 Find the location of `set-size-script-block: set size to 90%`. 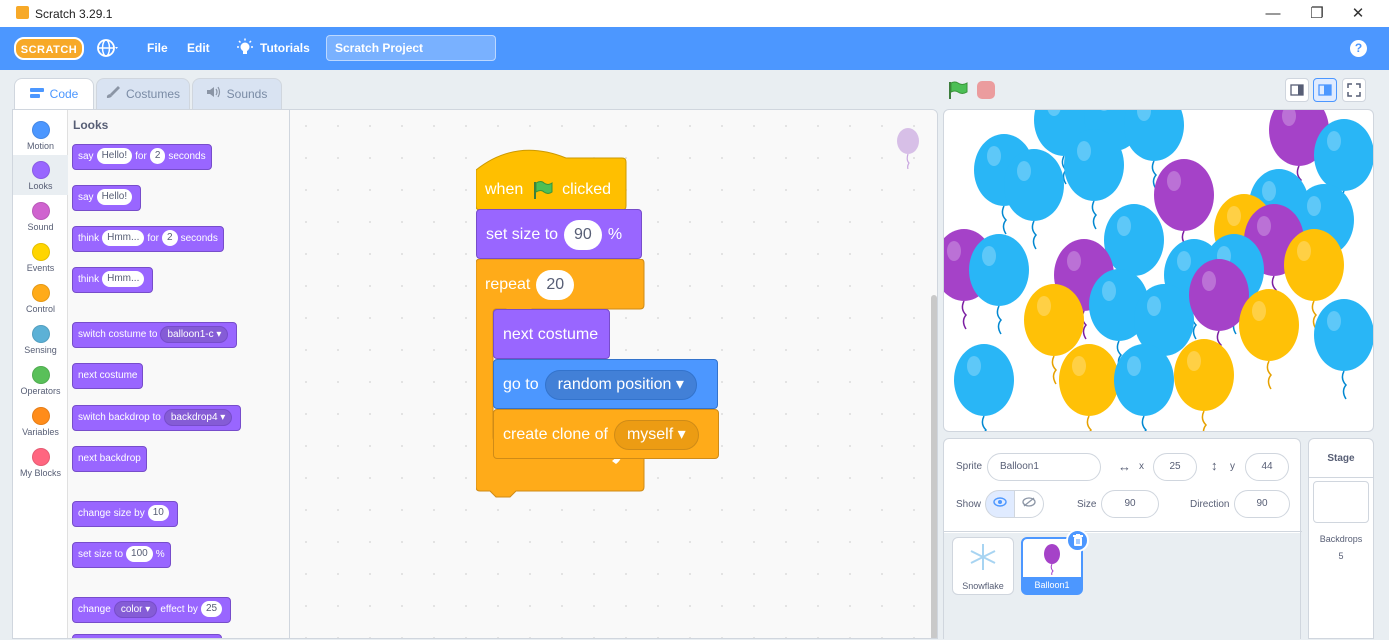

set-size-script-block: set size to 90% is located at coordinates (559, 234).